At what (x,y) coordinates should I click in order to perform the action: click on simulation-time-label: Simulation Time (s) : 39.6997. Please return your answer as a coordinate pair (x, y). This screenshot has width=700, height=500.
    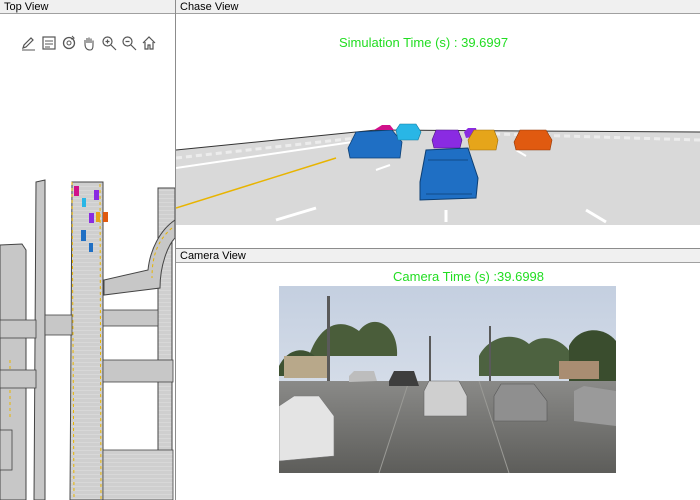
    Looking at the image, I should click on (424, 42).